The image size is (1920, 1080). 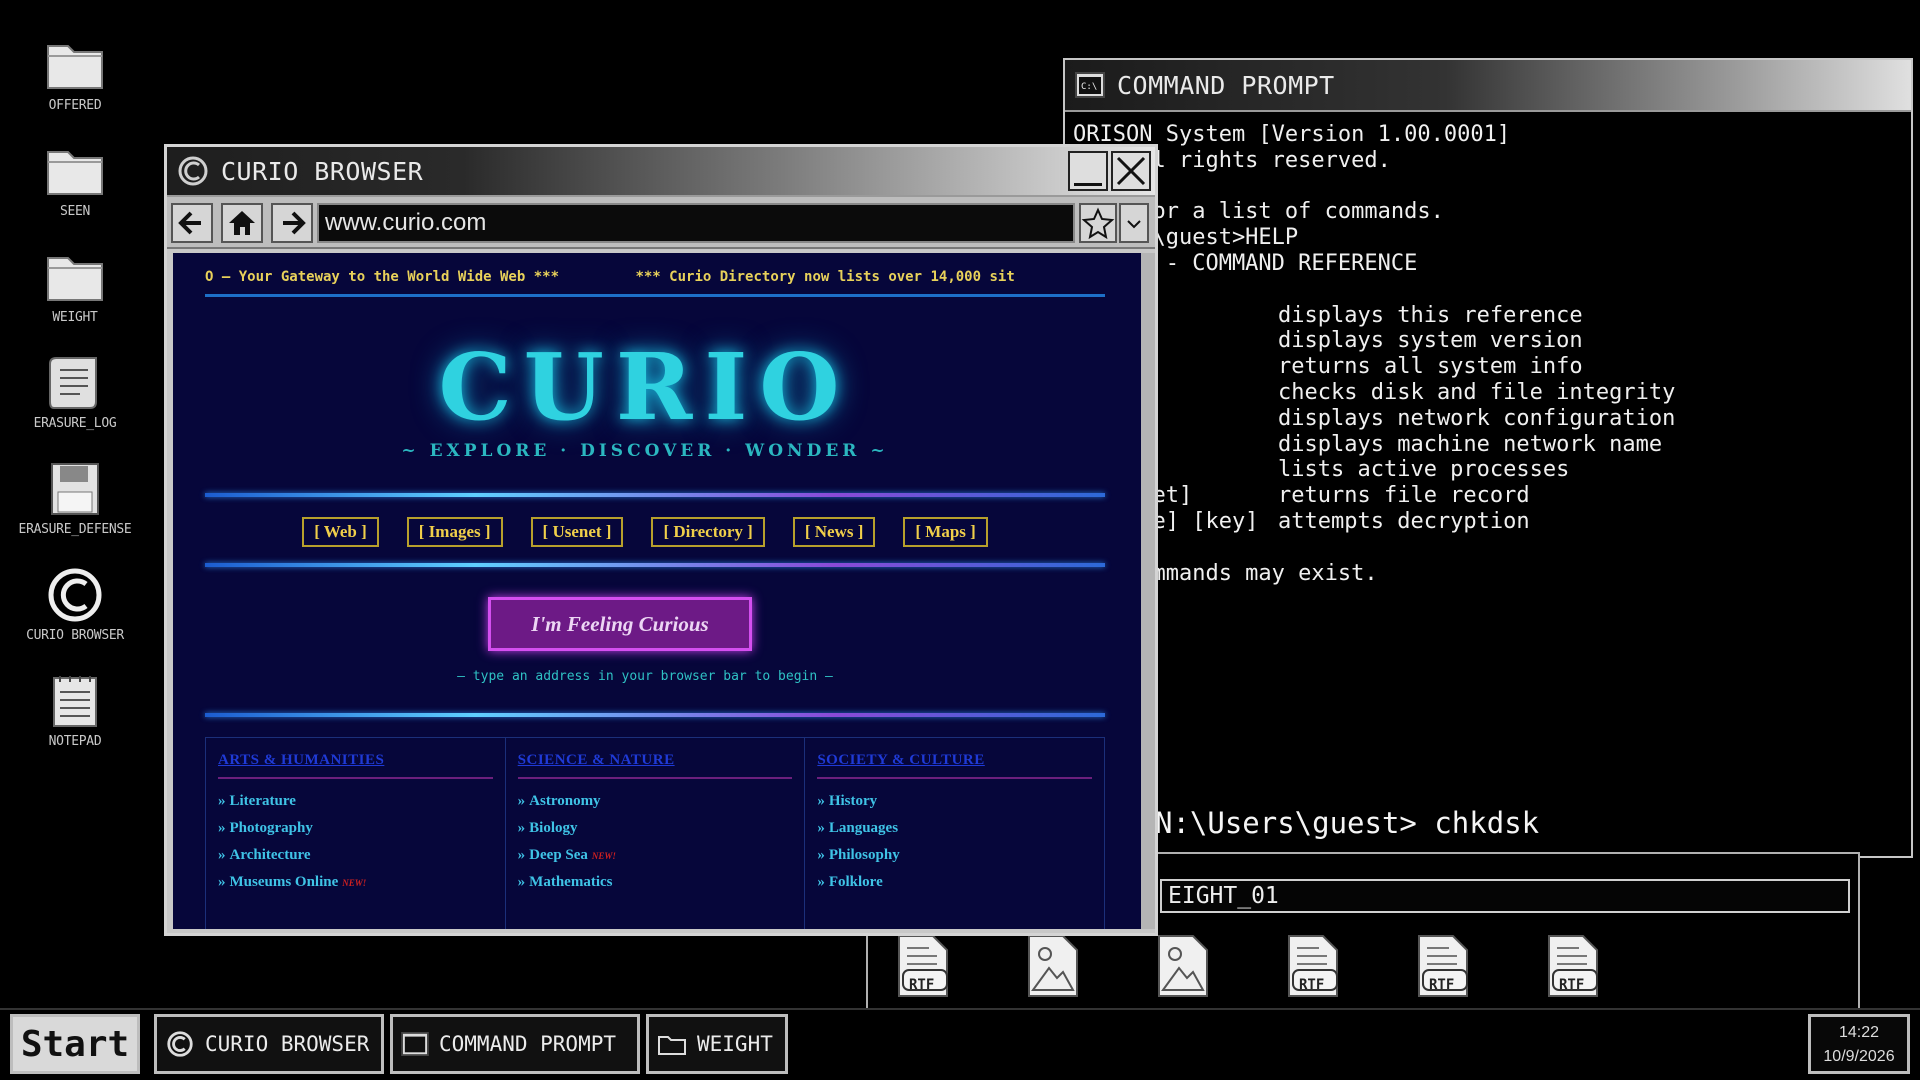 I want to click on desktop-icon-erasure-log: ERASURE_LOG, so click(x=75, y=392).